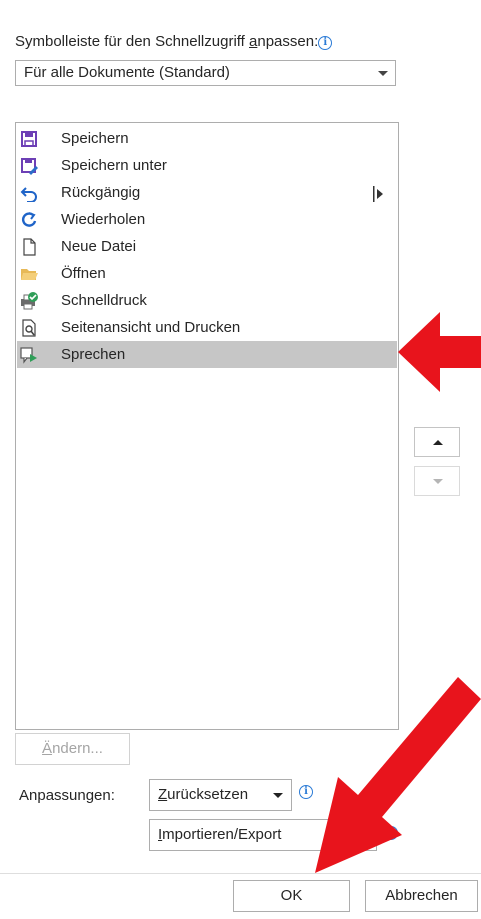  I want to click on folder-open-icon, so click(29, 274).